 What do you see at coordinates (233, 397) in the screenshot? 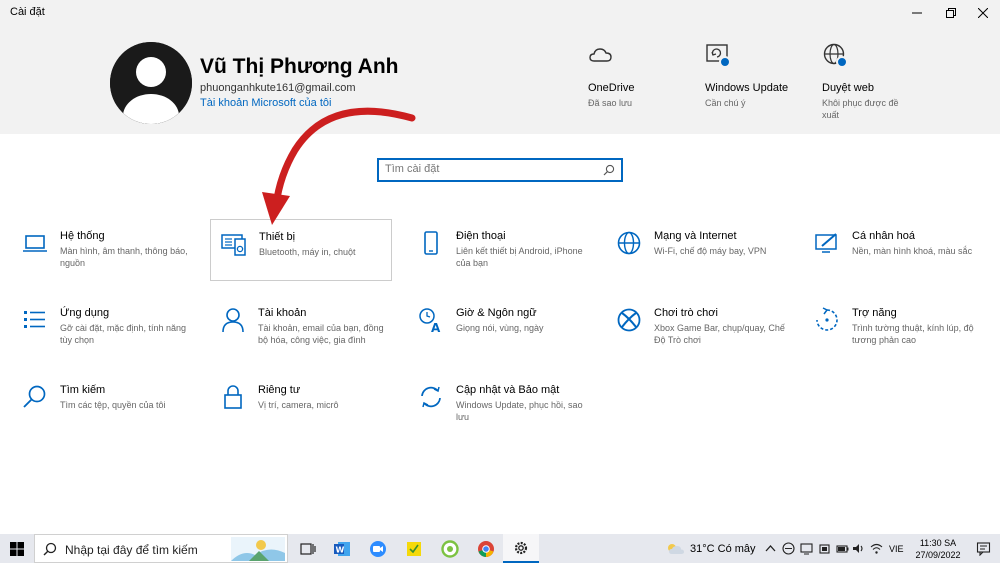
I see `lock-icon` at bounding box center [233, 397].